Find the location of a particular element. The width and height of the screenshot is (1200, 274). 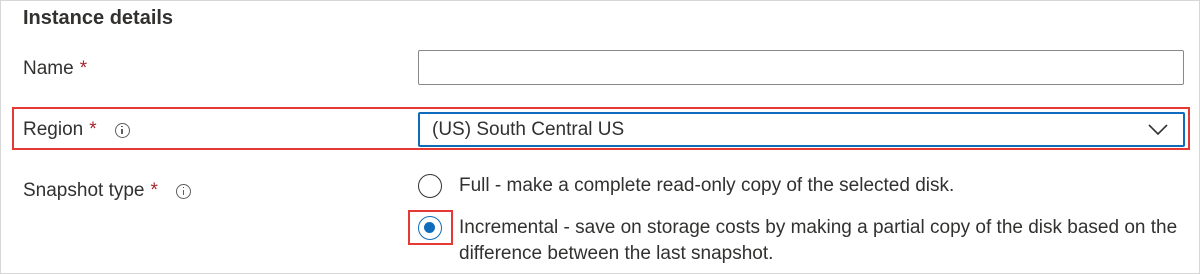

name-label-row: Name * is located at coordinates (55, 69).